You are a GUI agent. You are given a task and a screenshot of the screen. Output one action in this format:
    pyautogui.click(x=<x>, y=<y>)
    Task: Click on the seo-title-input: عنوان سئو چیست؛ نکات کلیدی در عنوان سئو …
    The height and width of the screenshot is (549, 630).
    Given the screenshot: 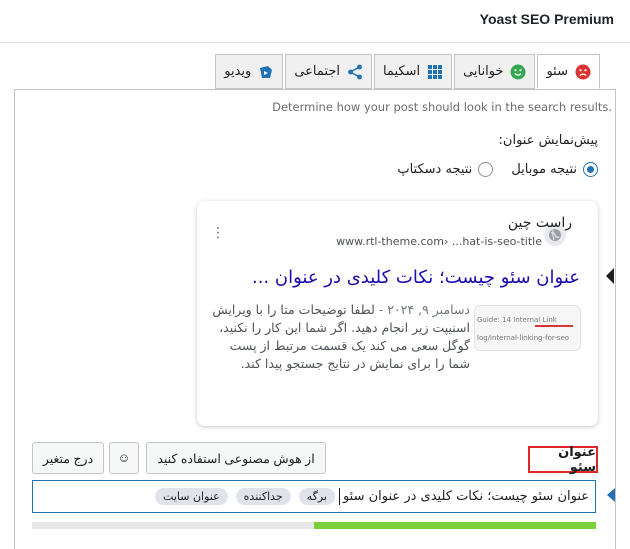 What is the action you would take?
    pyautogui.click(x=314, y=496)
    